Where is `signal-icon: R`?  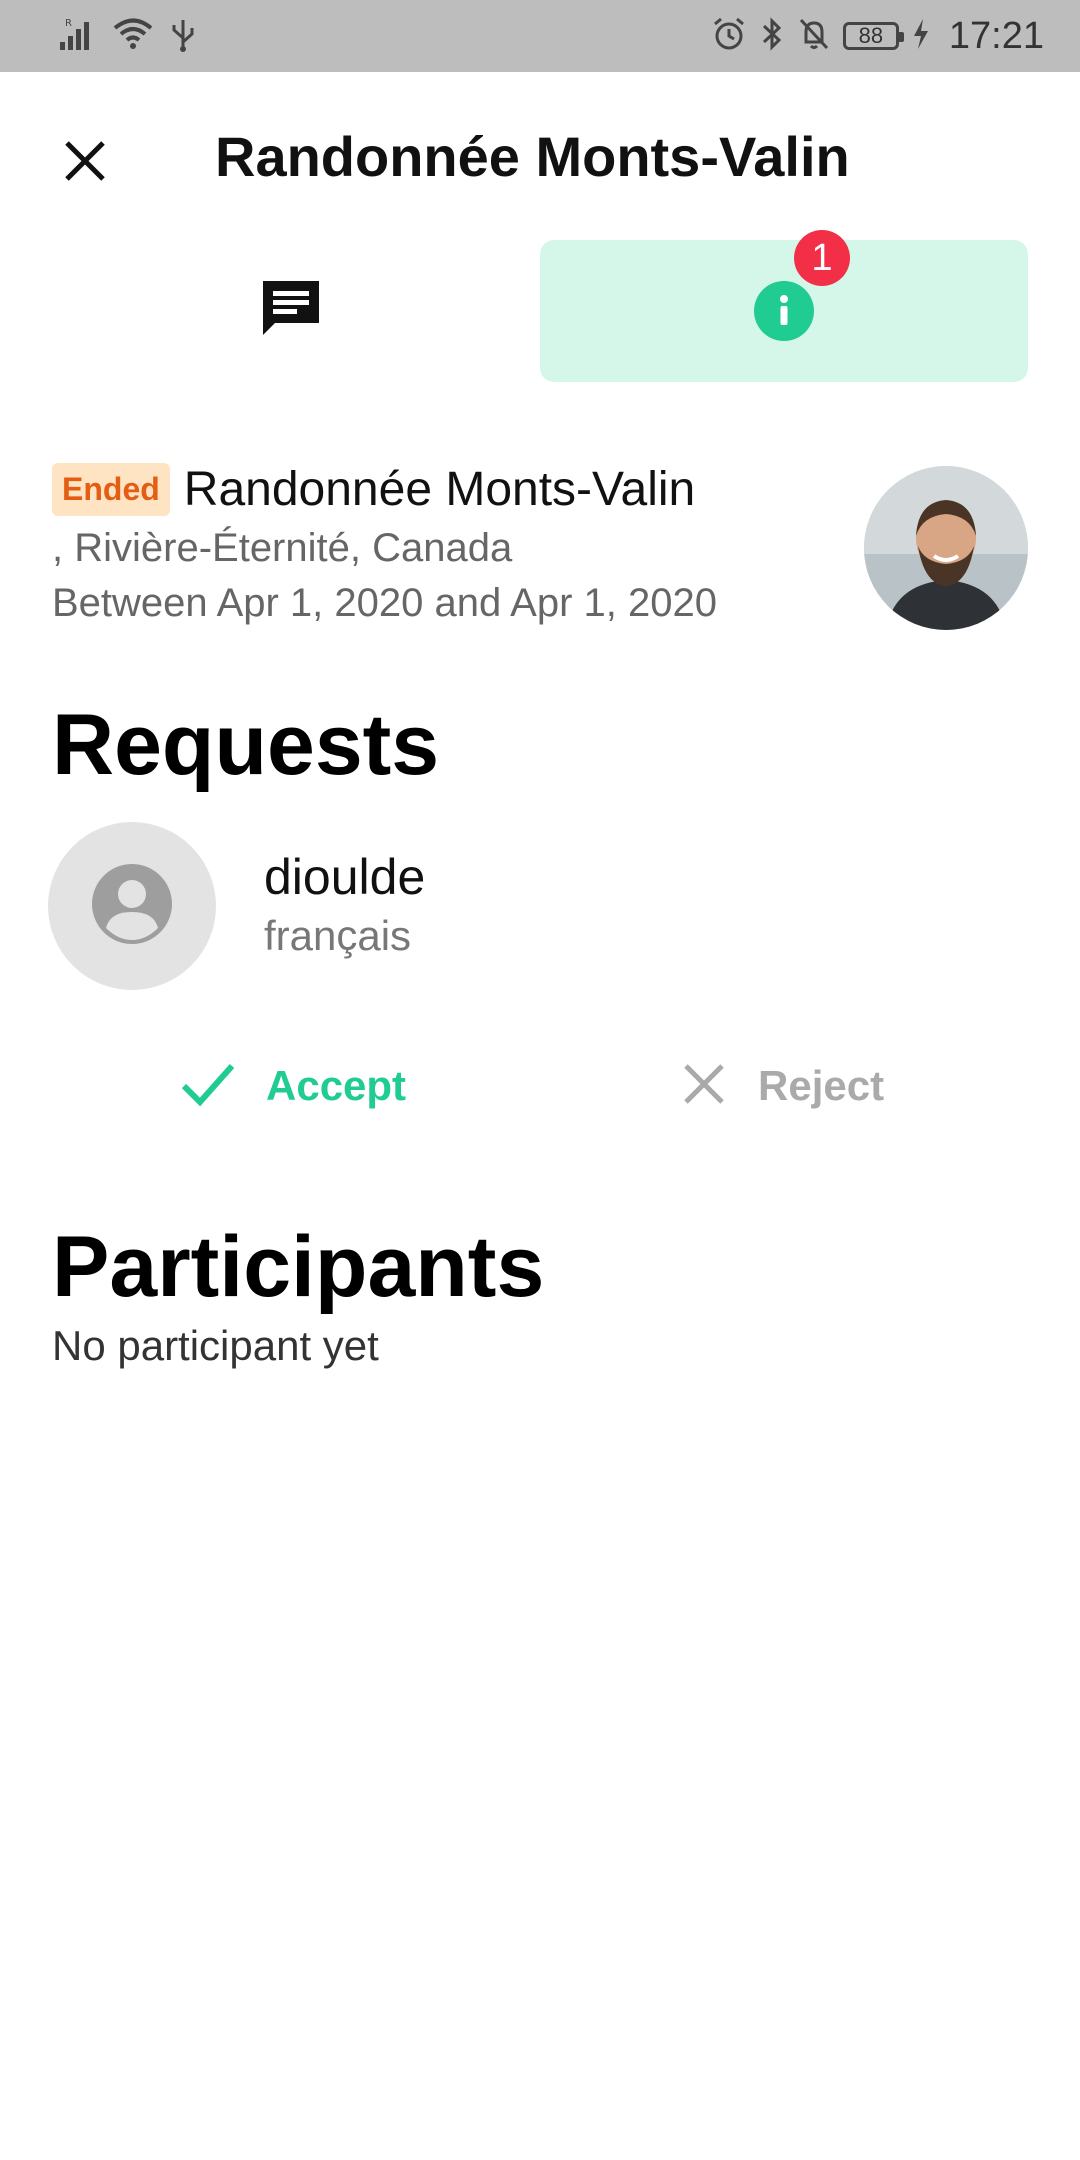
signal-icon: R is located at coordinates (78, 36).